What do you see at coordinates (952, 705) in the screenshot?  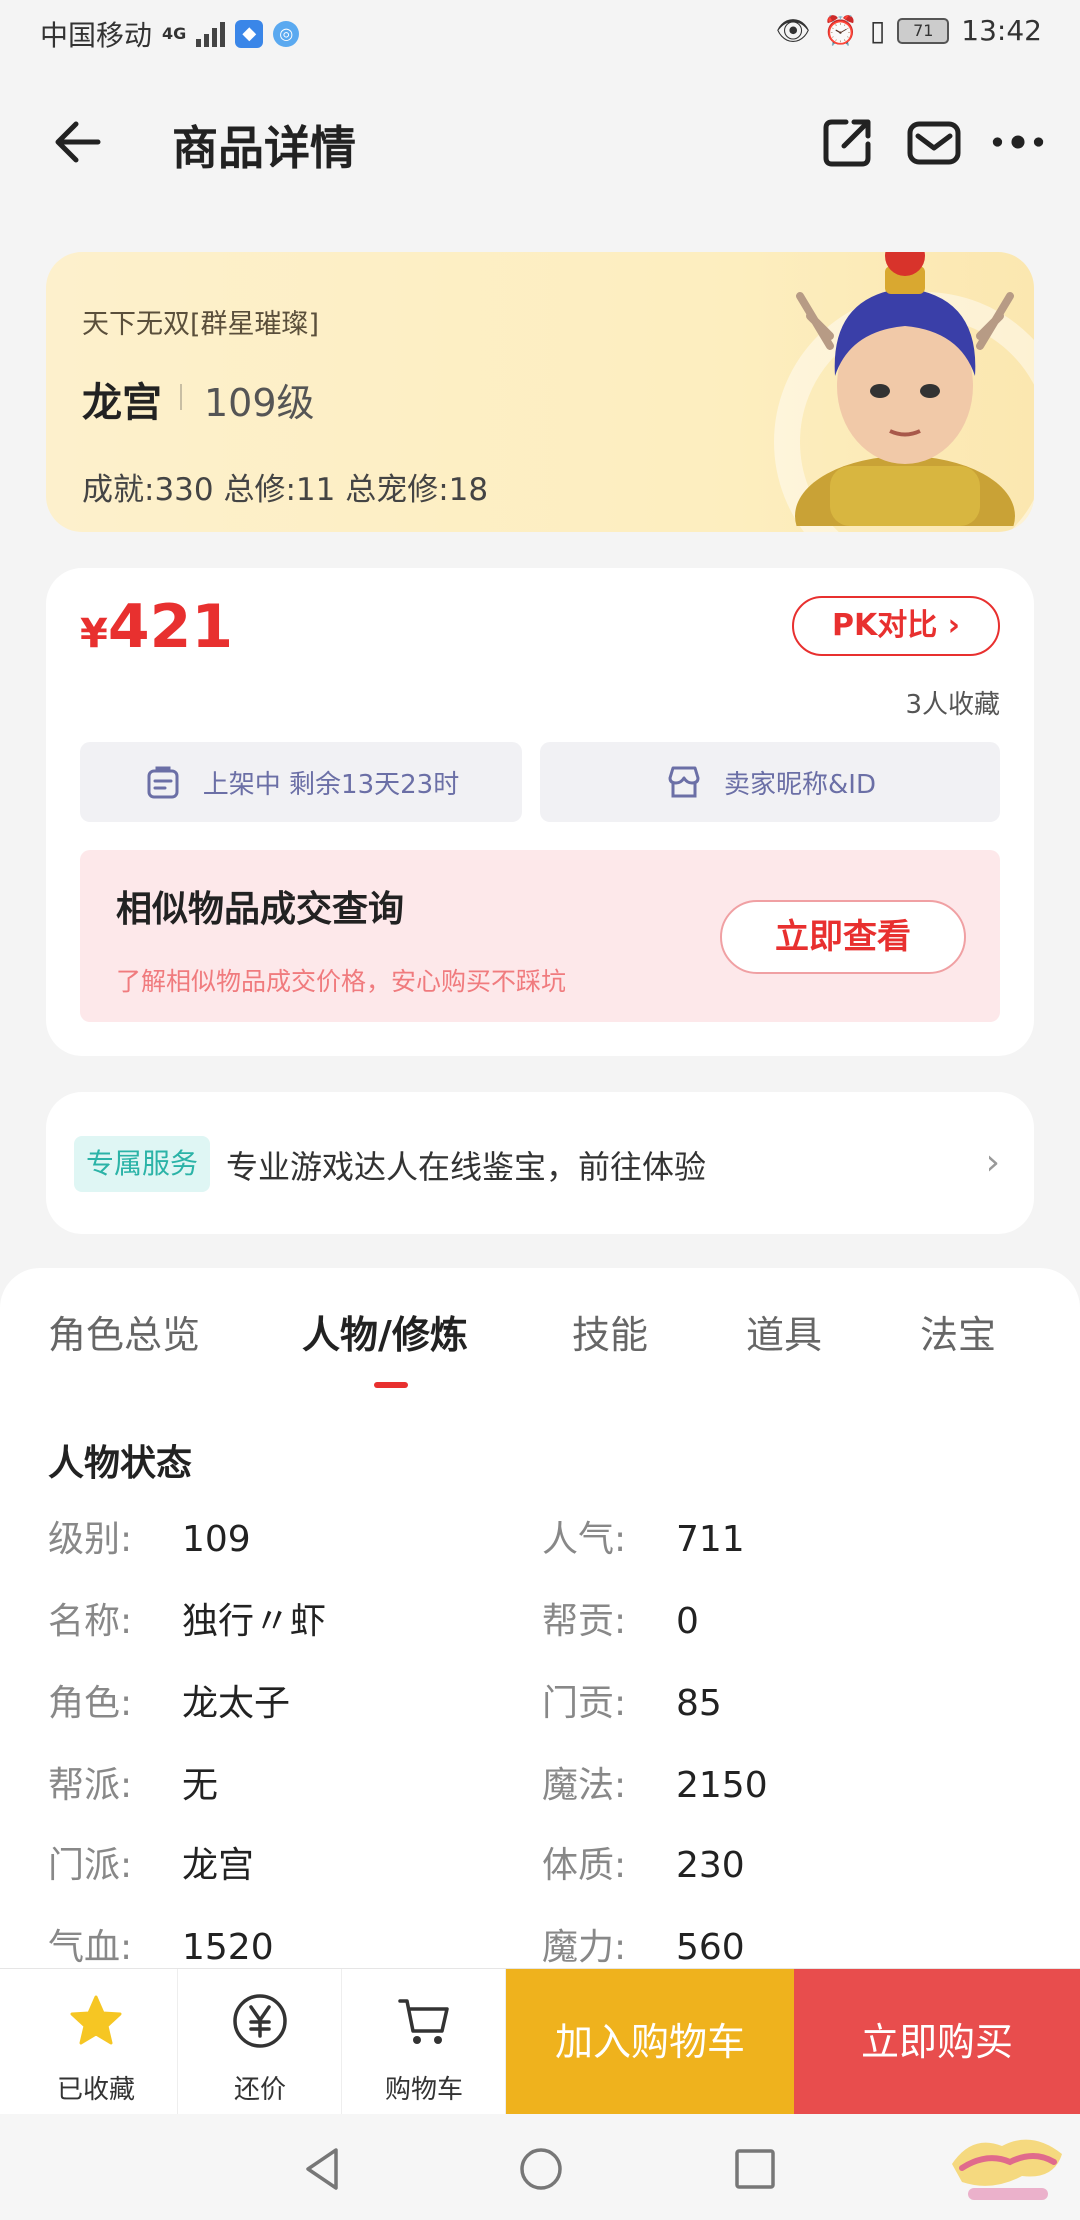 I see `favorite-count: 3人收藏` at bounding box center [952, 705].